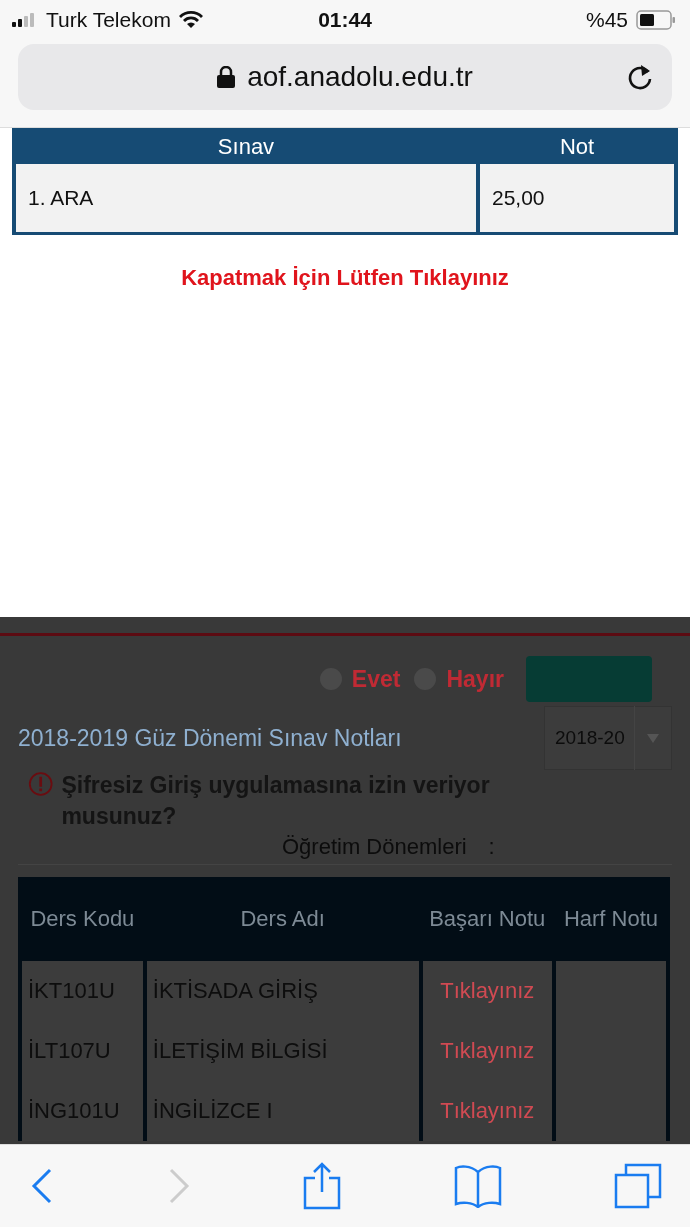  I want to click on clock-time: 01:44, so click(345, 20).